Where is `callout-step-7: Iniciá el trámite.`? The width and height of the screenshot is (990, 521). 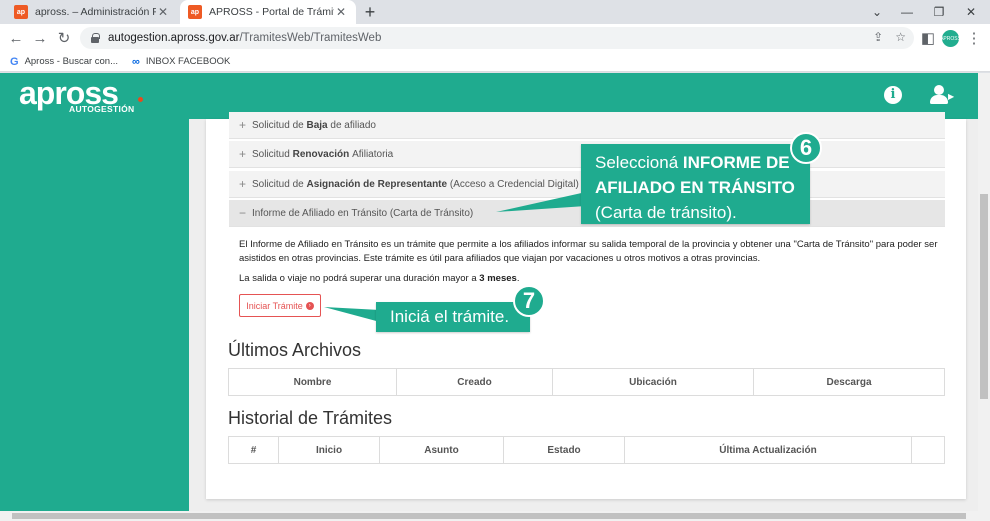
callout-step-7: Iniciá el trámite. is located at coordinates (453, 317).